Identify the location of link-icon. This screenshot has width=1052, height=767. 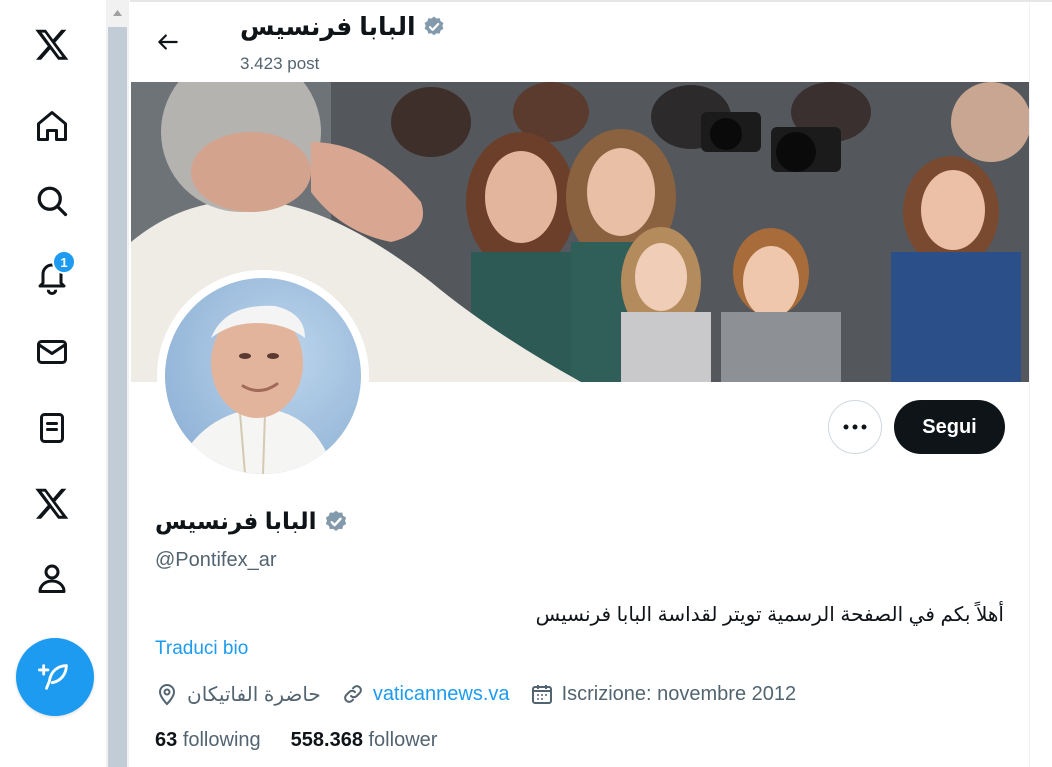
(352, 694).